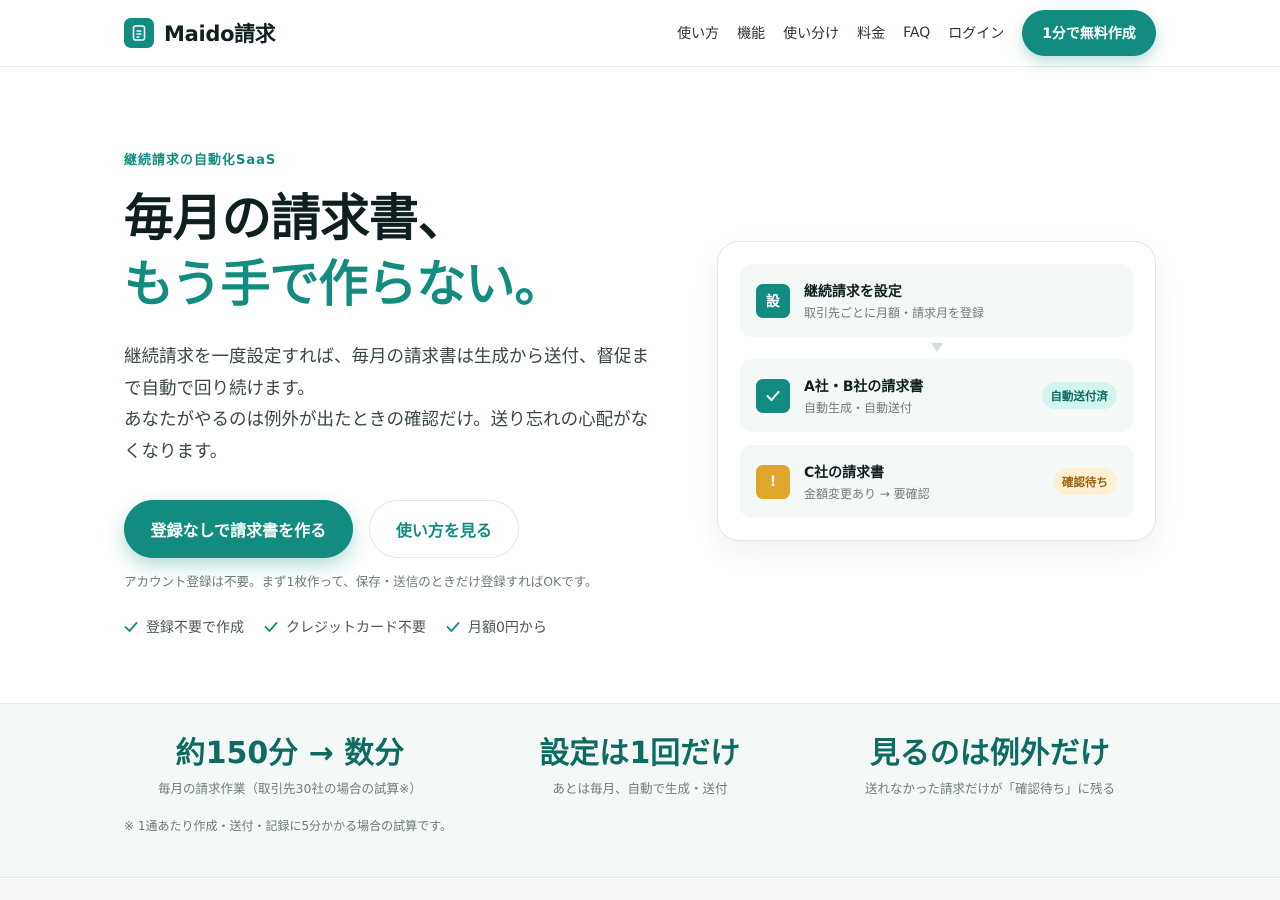 The width and height of the screenshot is (1280, 900). What do you see at coordinates (200, 160) in the screenshot?
I see `hero-eyebrow: 継続請求の自動化SaaS` at bounding box center [200, 160].